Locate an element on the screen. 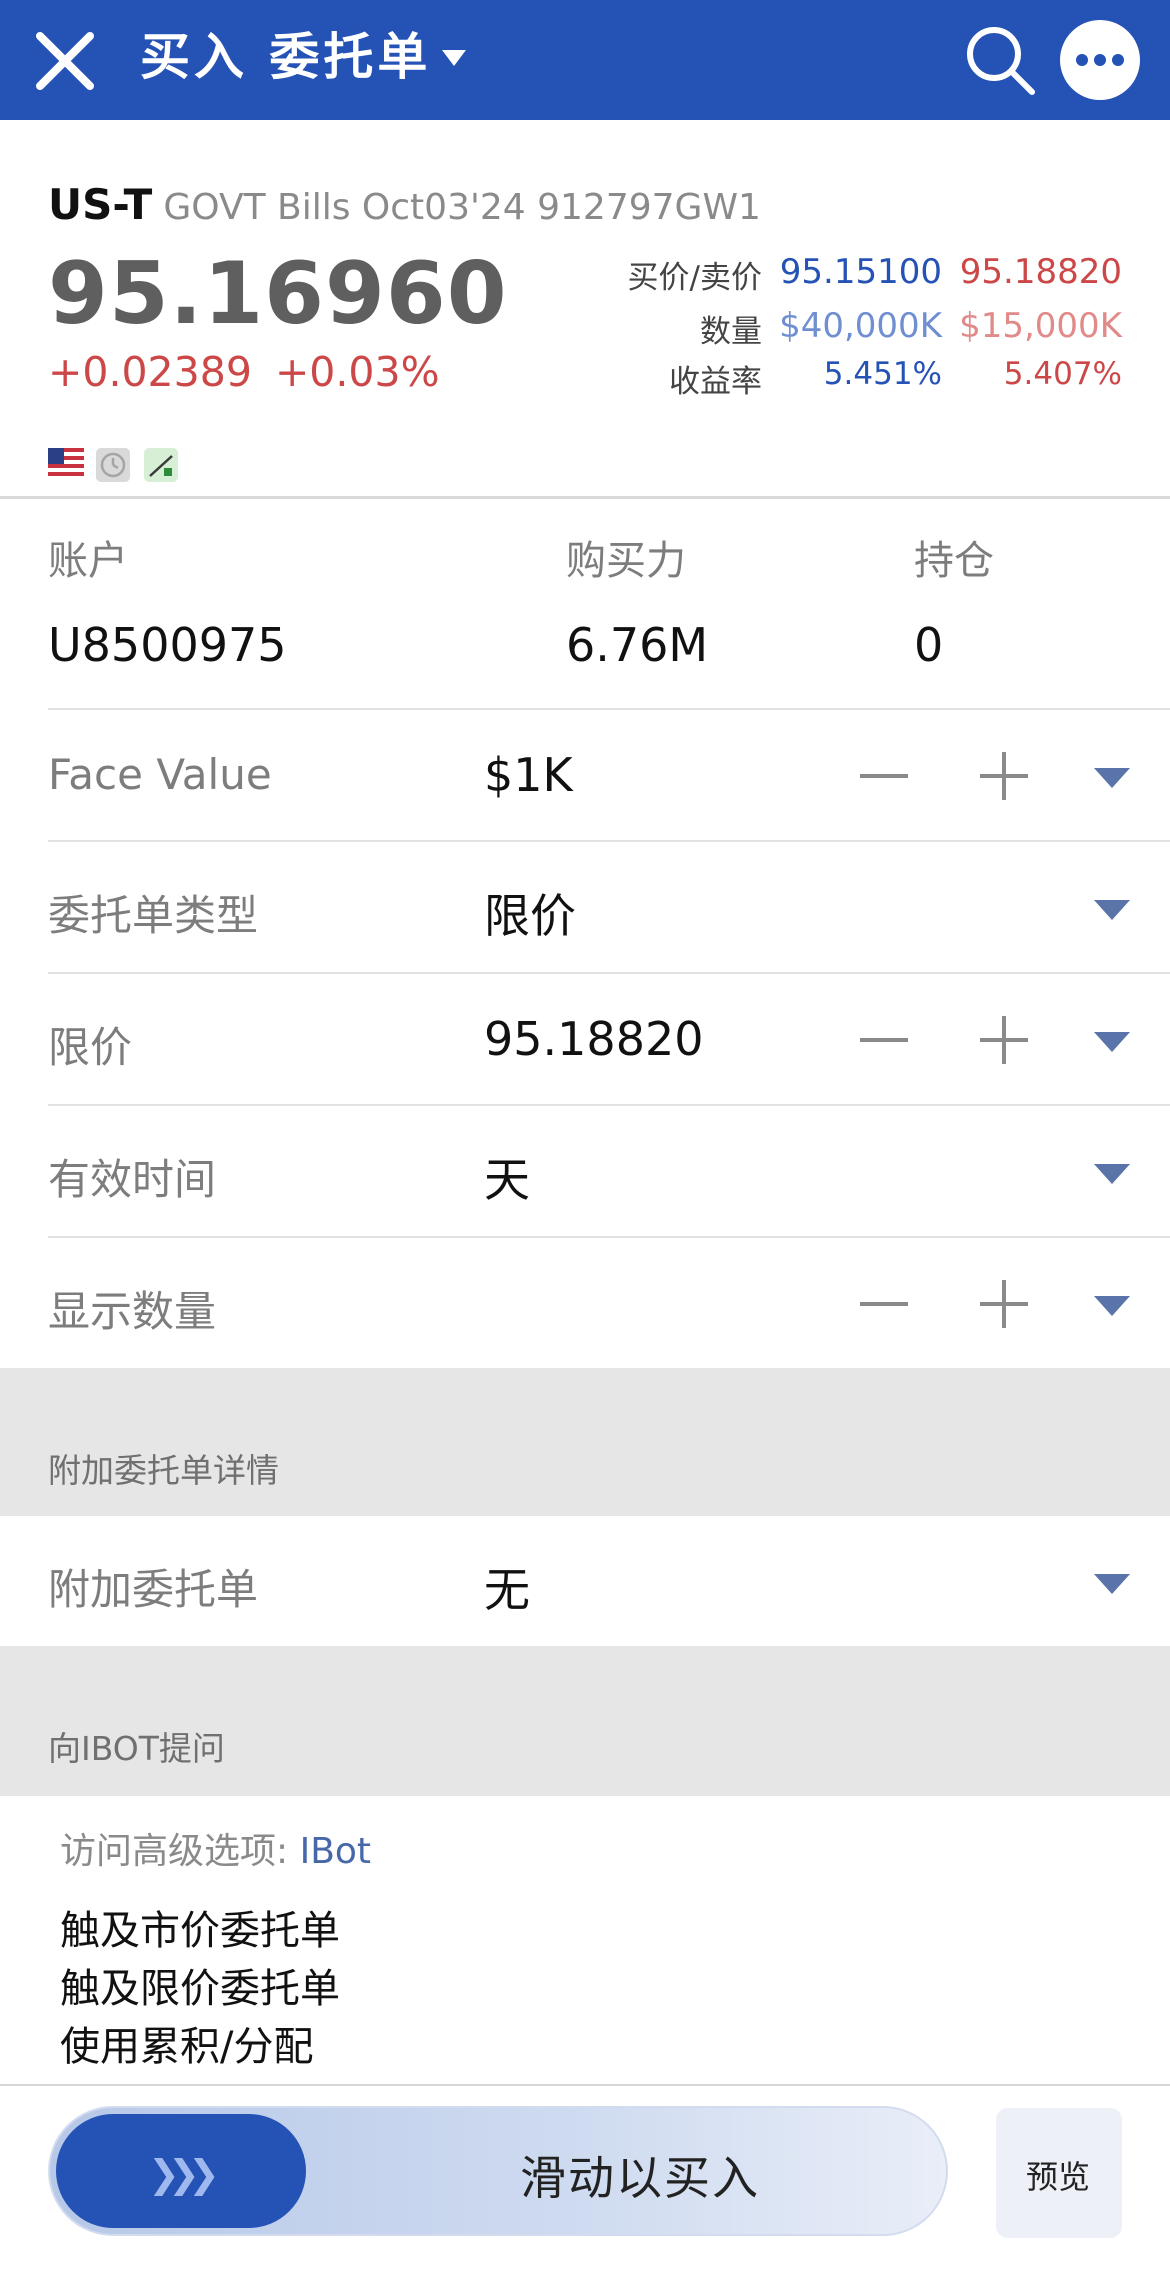 The image size is (1170, 2289). attached-order-section-header: 附加委托单详情 is located at coordinates (585, 1442).